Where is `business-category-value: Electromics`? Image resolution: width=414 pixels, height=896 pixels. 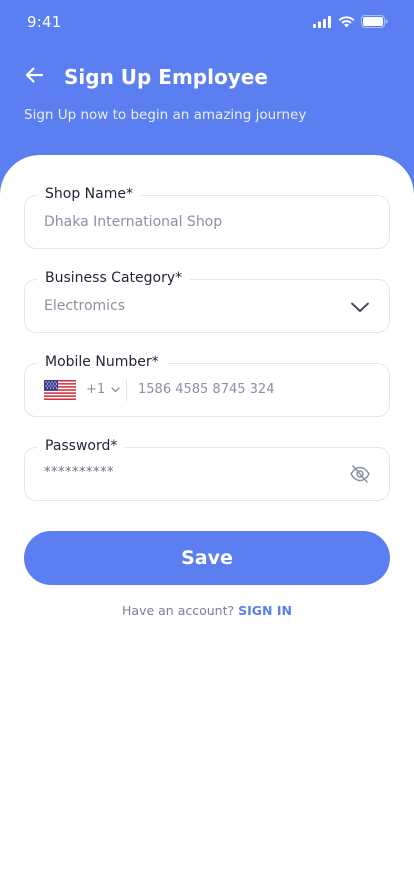 business-category-value: Electromics is located at coordinates (85, 306).